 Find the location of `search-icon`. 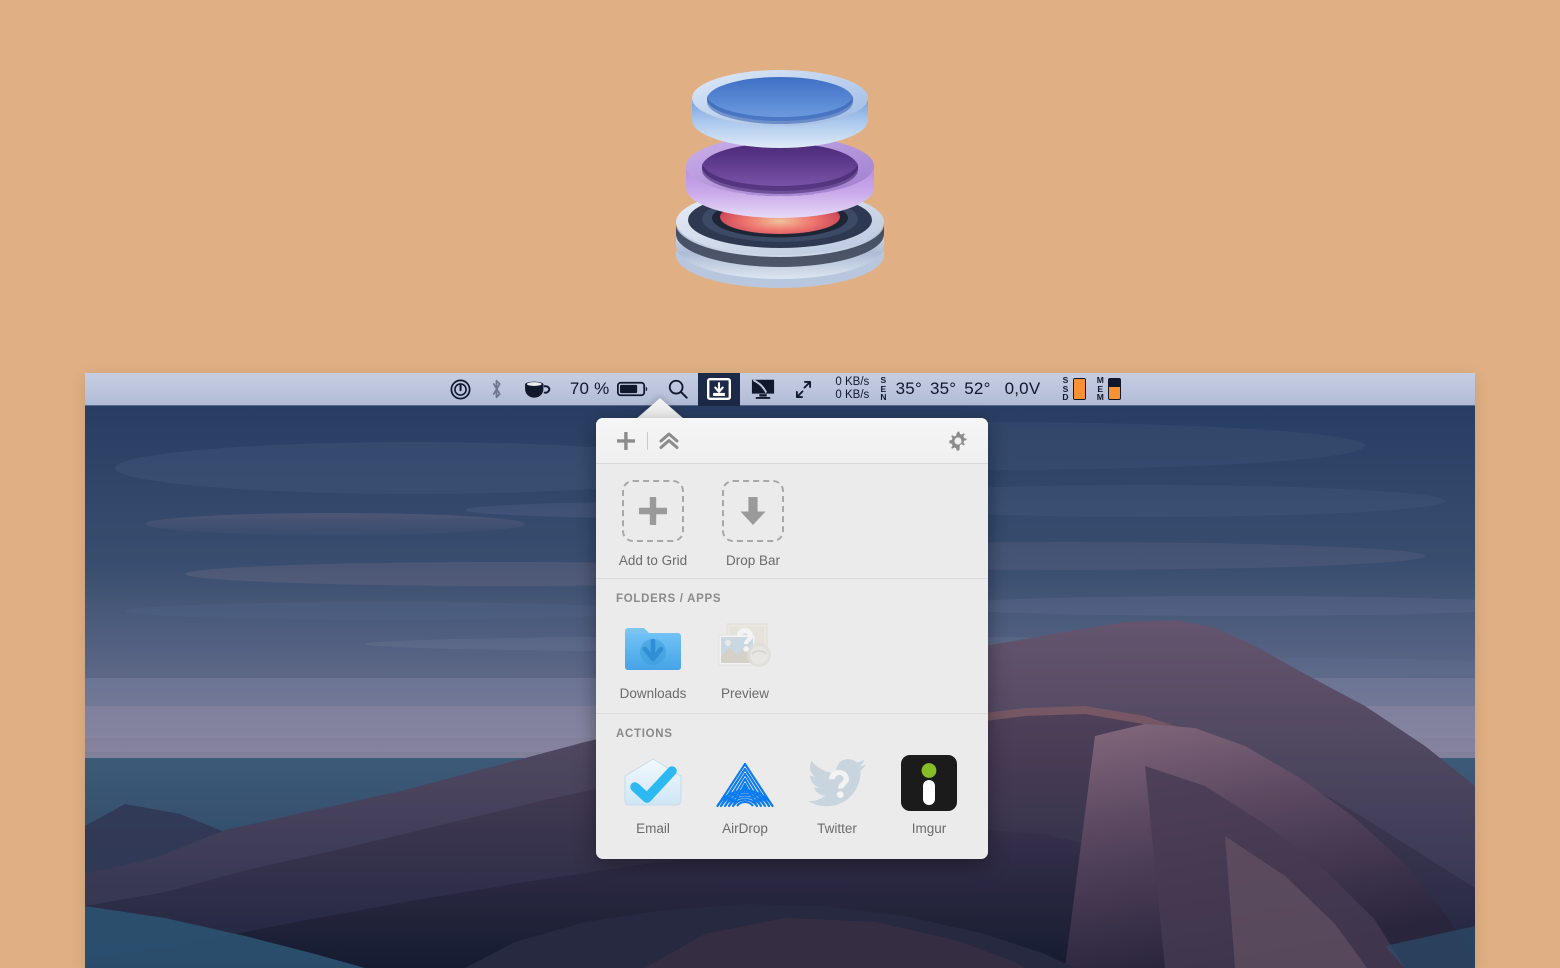

search-icon is located at coordinates (679, 389).